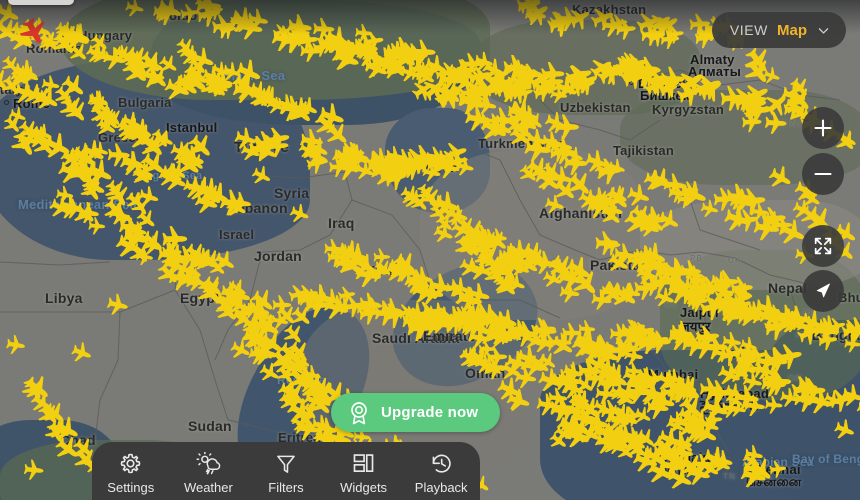 Image resolution: width=860 pixels, height=500 pixels. I want to click on fullscreen-button, so click(823, 246).